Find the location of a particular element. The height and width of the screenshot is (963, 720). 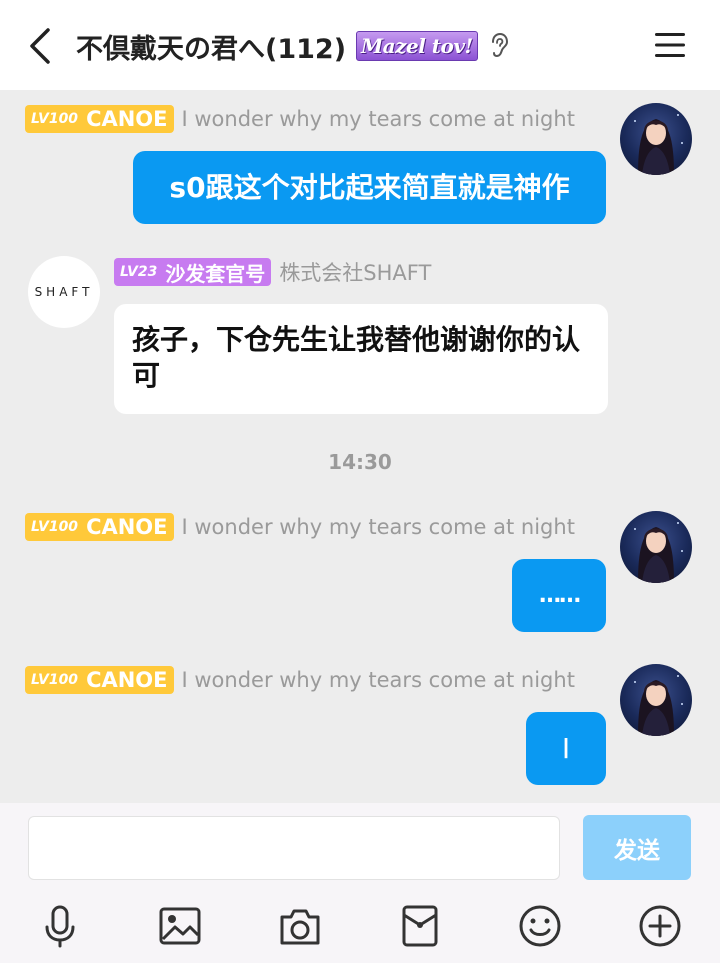

sender-meta: LV23 沙发套官号 株式会社SHAFT is located at coordinates (272, 272).